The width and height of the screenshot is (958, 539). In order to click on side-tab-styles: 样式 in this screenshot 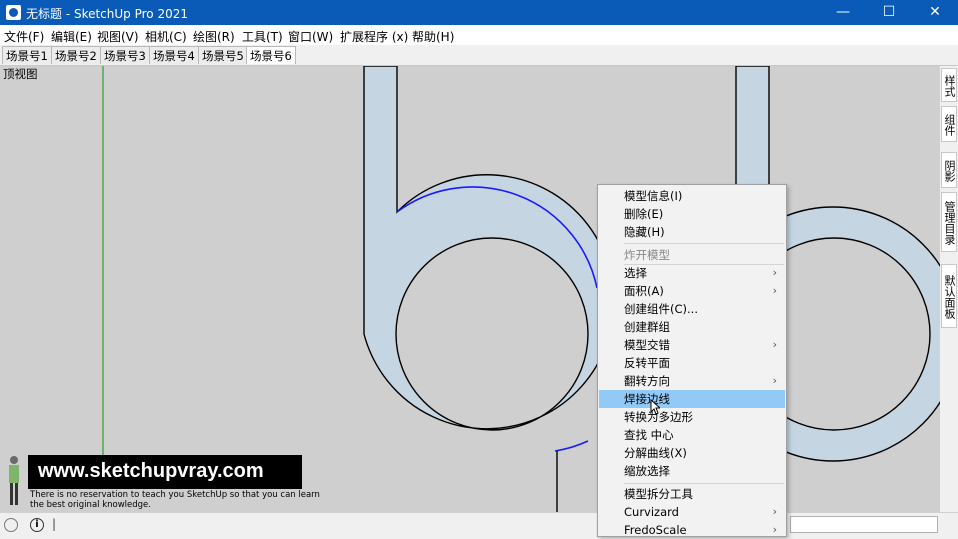, I will do `click(949, 85)`.